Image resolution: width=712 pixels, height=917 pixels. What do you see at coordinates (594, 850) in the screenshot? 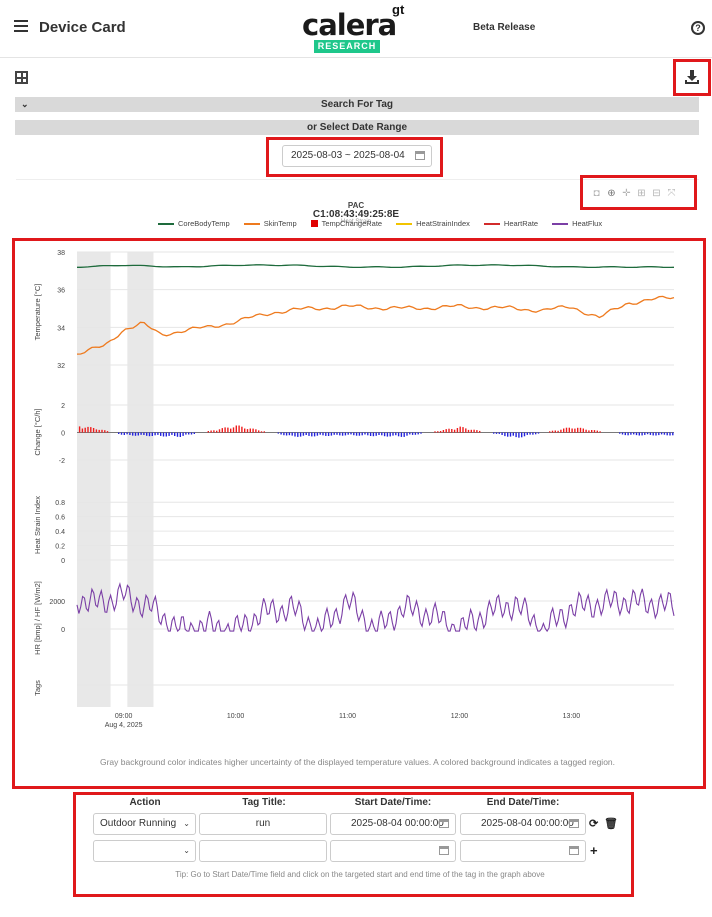
I see `add-icon: +` at bounding box center [594, 850].